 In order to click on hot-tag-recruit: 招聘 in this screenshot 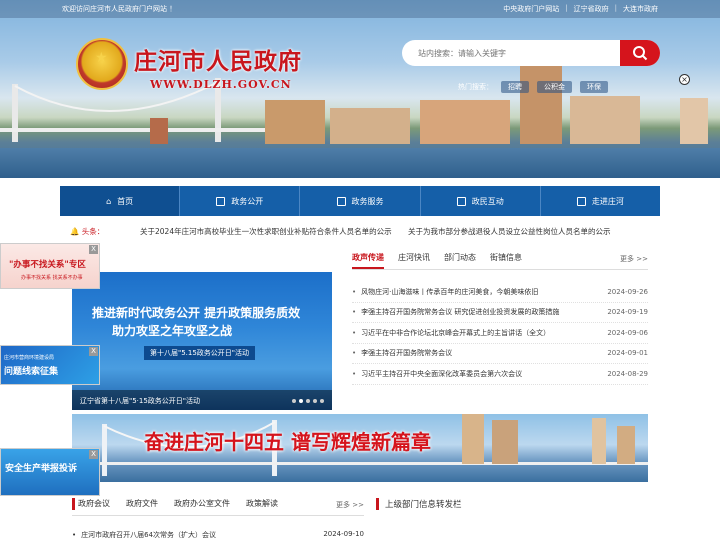, I will do `click(515, 87)`.